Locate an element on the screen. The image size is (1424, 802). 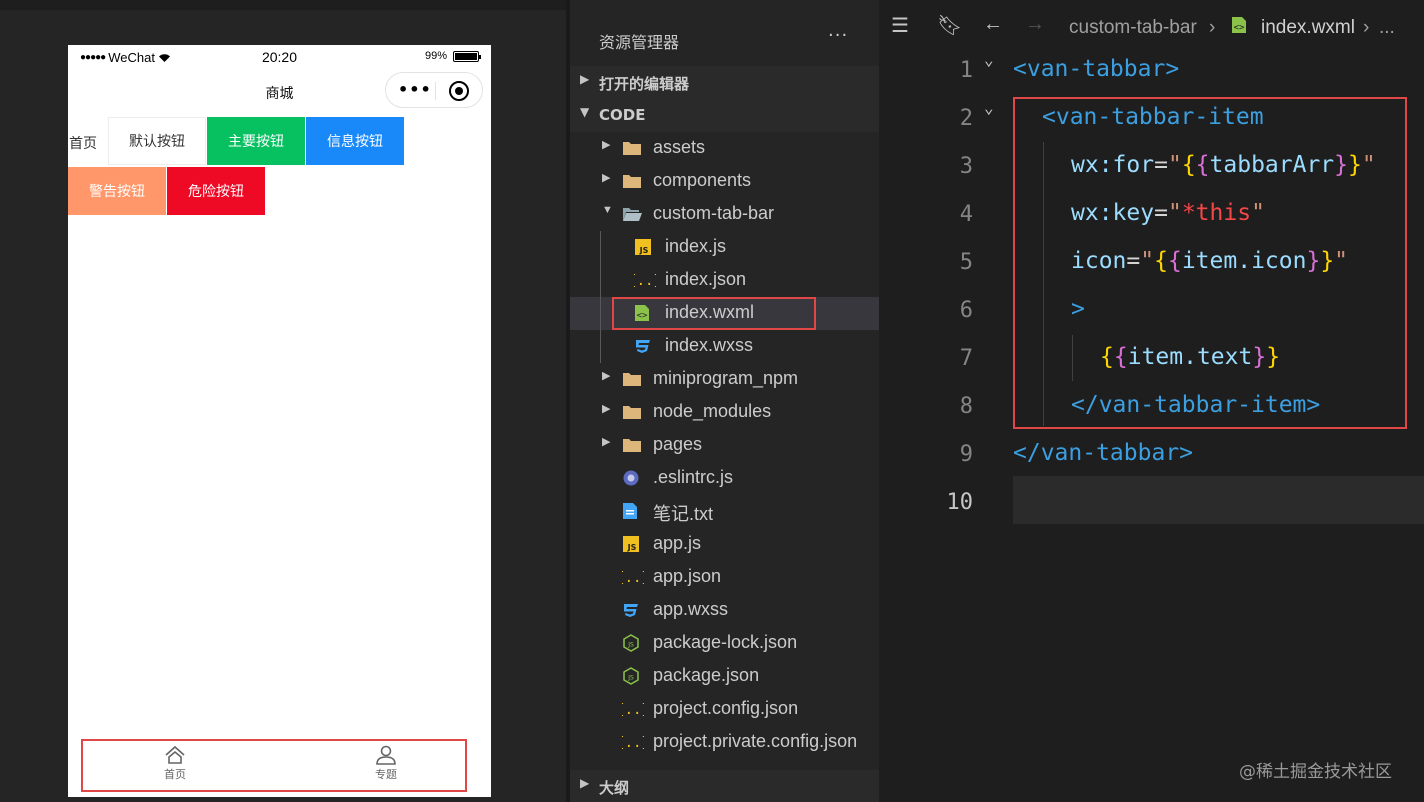
tree-item: 笔记.txt is located at coordinates (724, 511).